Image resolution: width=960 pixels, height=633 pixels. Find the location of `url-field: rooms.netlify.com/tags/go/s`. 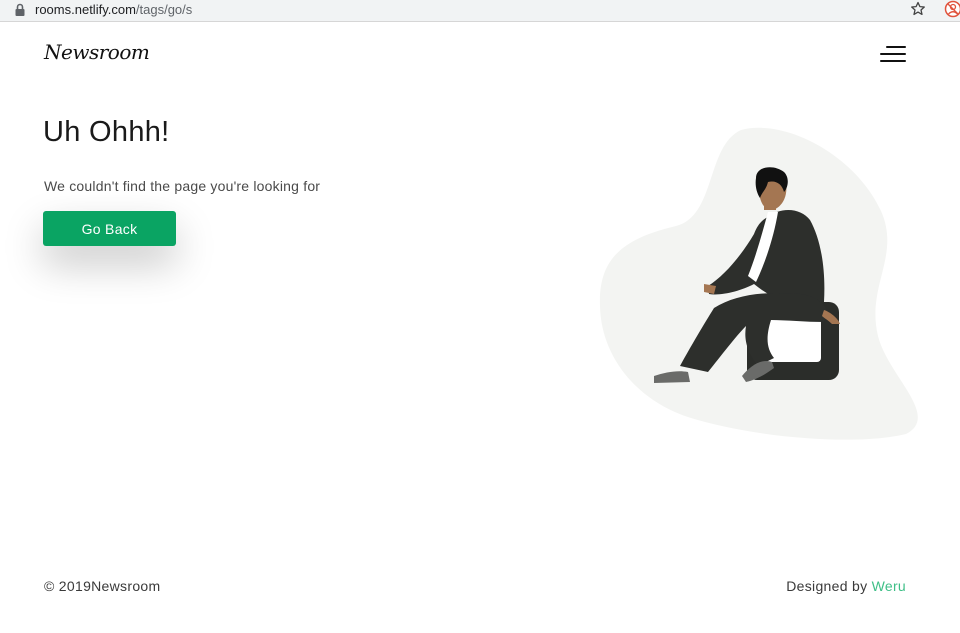

url-field: rooms.netlify.com/tags/go/s is located at coordinates (467, 10).